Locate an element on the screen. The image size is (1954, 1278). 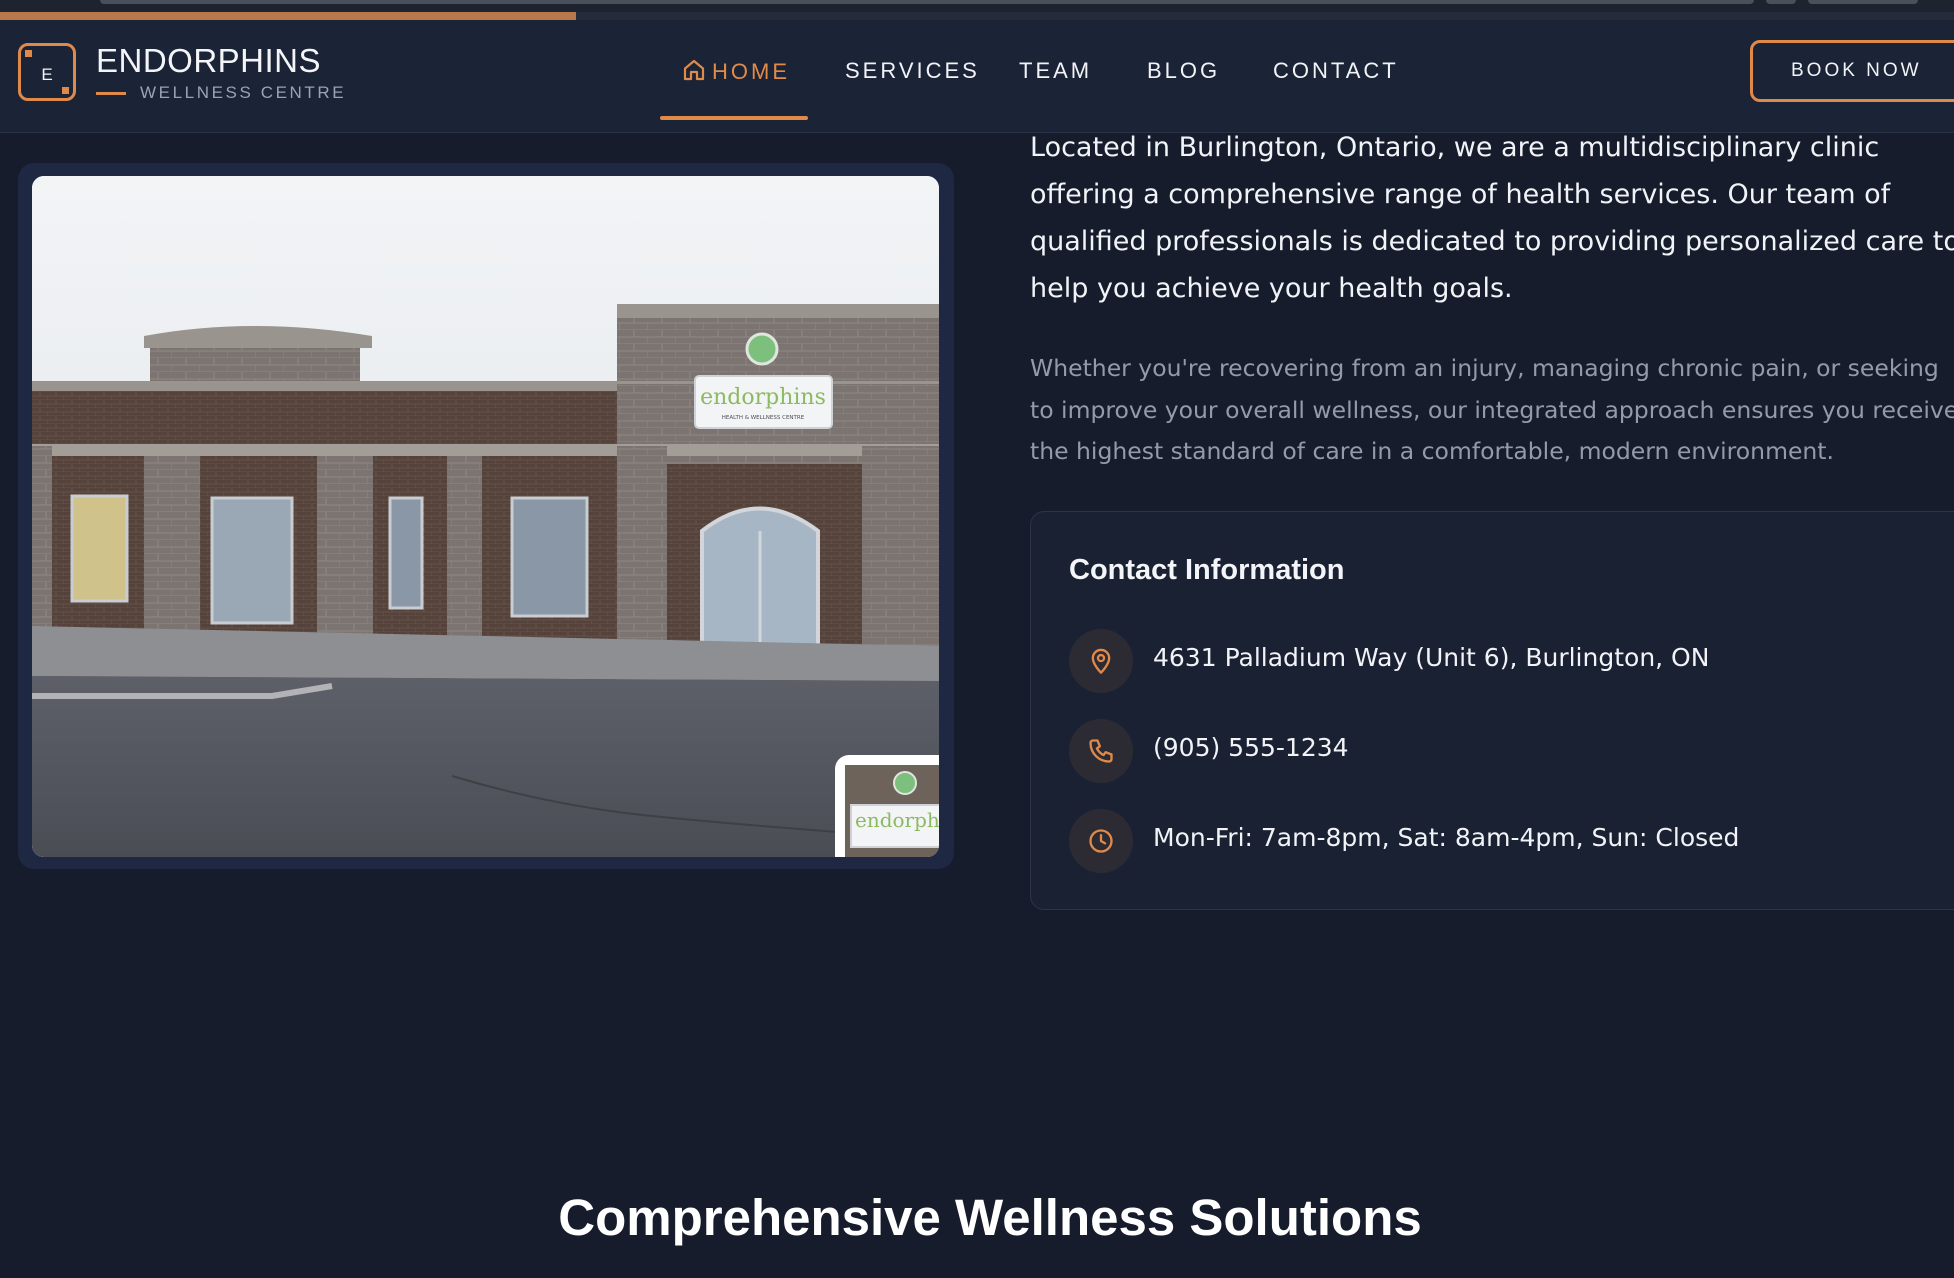
thumbnail-illustration: endorphins is located at coordinates (892, 811).